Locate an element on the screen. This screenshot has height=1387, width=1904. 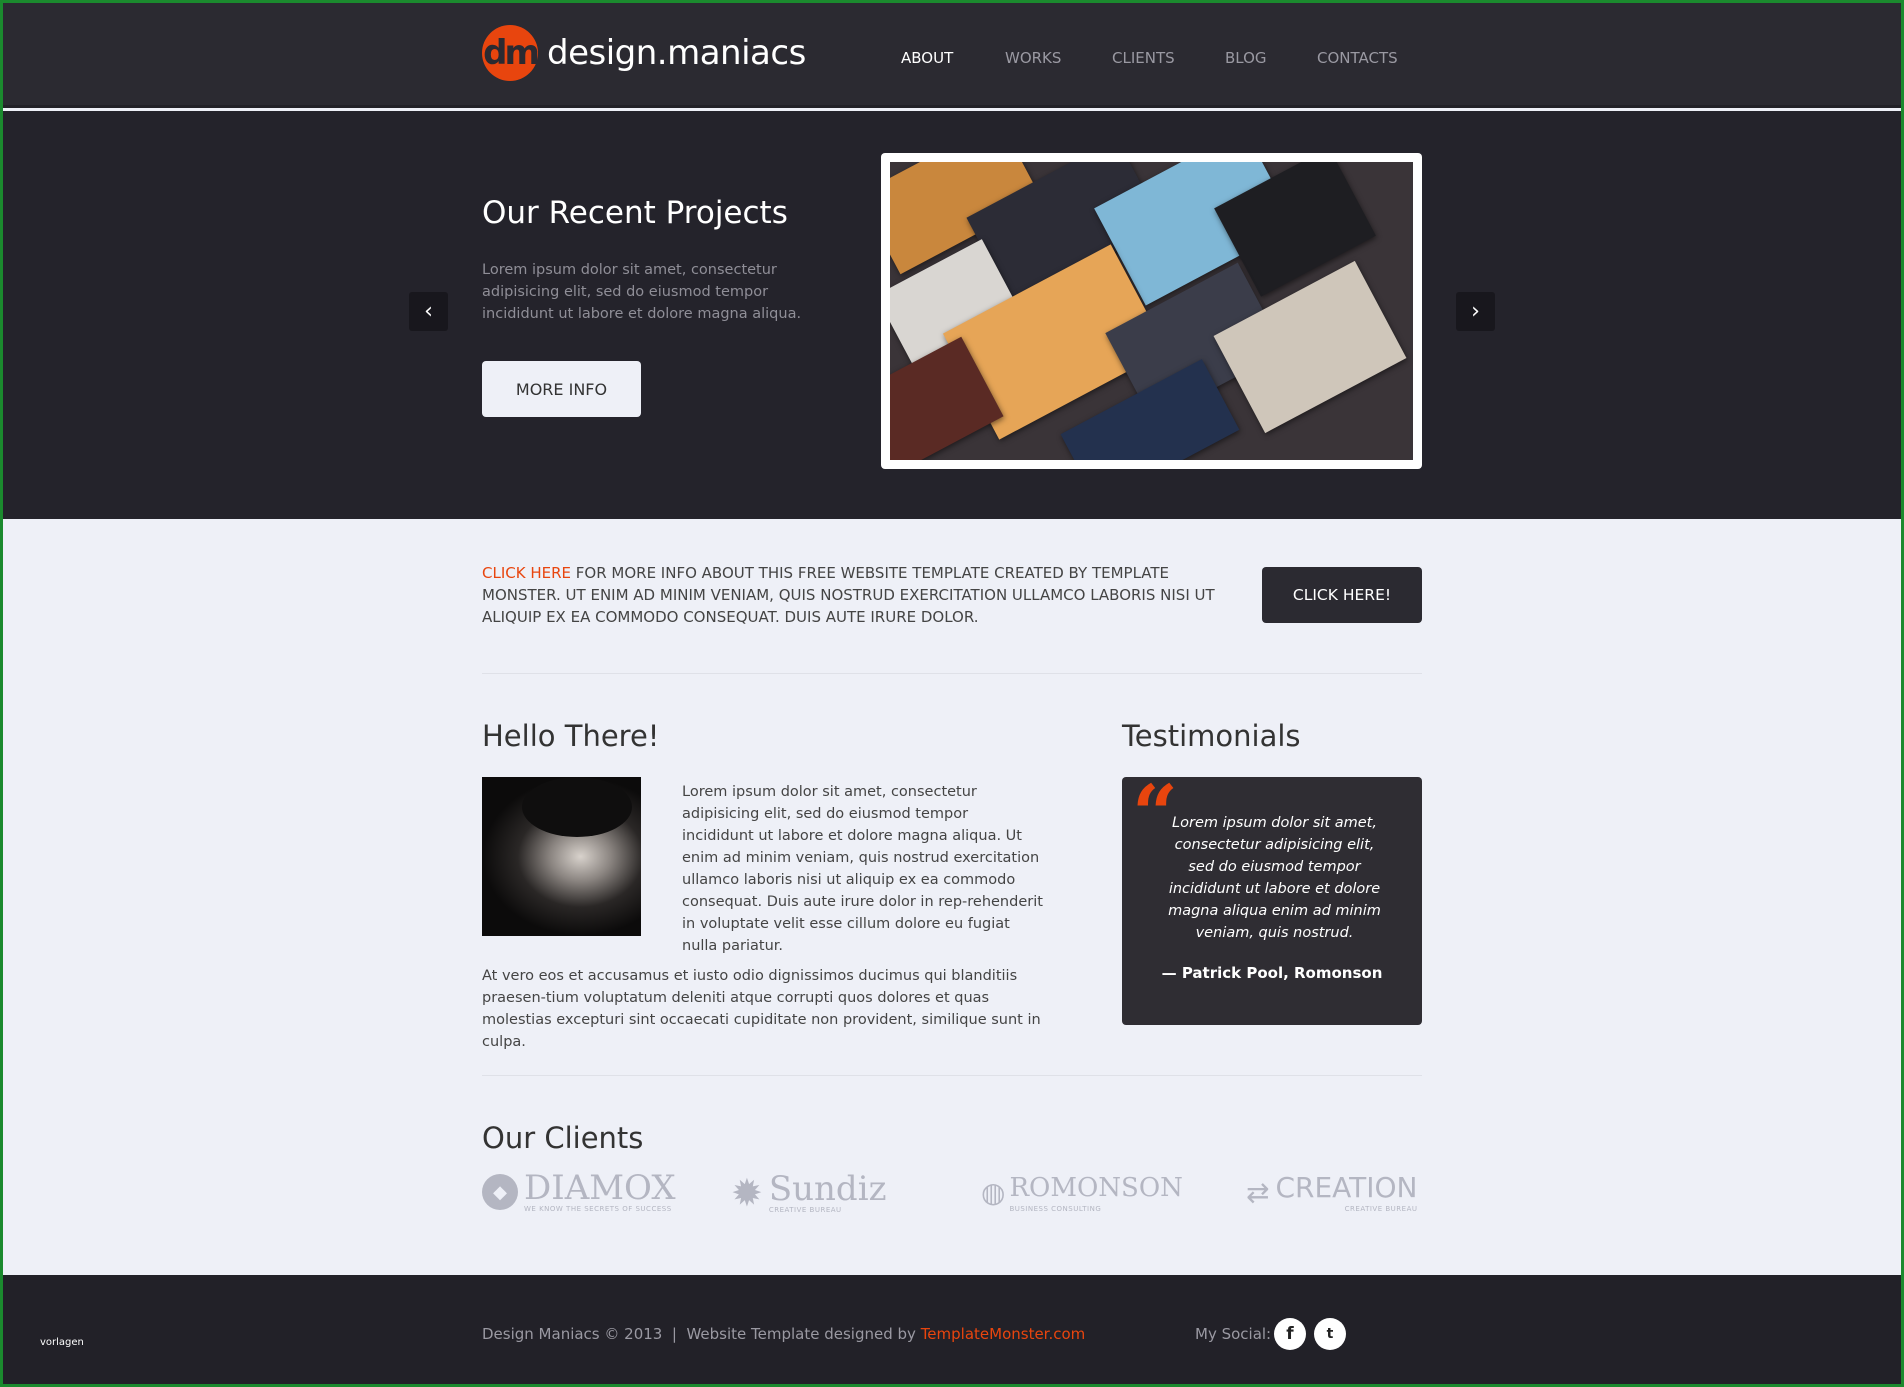
nav-clients: CLIENTS is located at coordinates (1143, 58).